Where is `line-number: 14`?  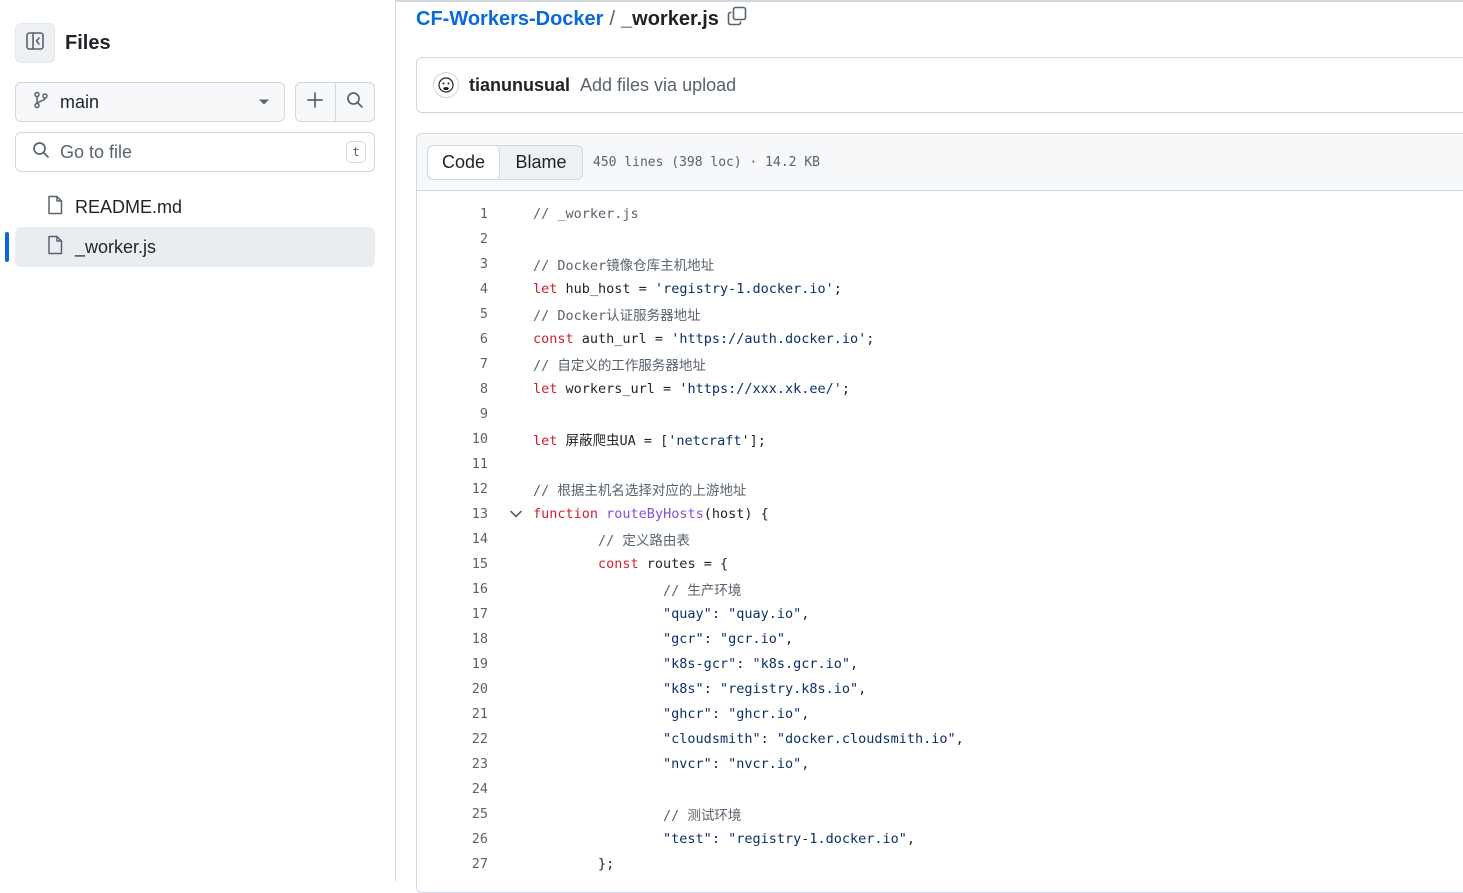 line-number: 14 is located at coordinates (452, 539).